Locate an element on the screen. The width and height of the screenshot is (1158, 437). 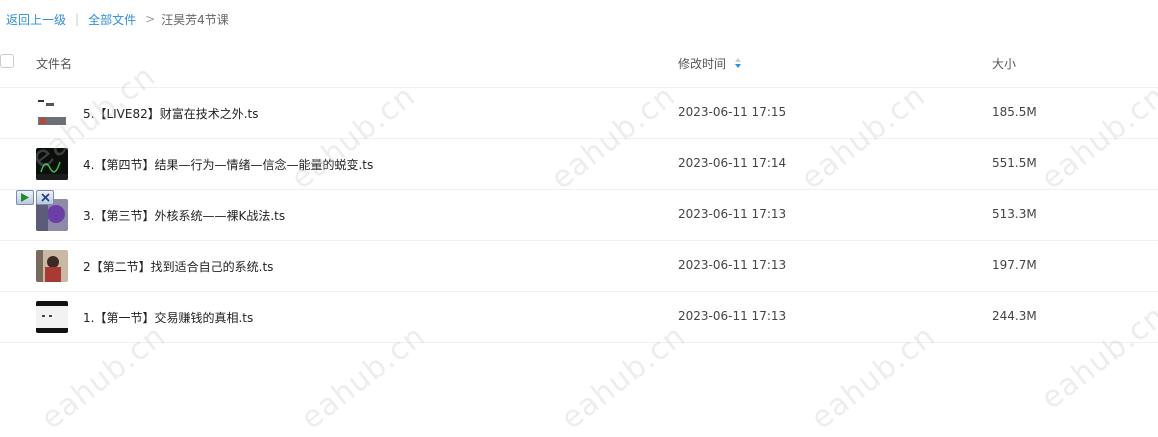
close-icon is located at coordinates (45, 197).